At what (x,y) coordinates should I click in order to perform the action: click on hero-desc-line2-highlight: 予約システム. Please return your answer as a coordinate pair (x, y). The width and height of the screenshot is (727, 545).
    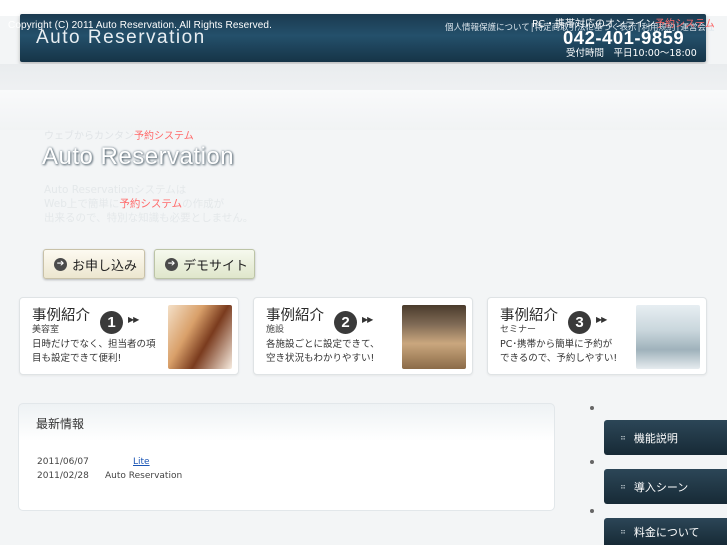
    Looking at the image, I should click on (151, 204).